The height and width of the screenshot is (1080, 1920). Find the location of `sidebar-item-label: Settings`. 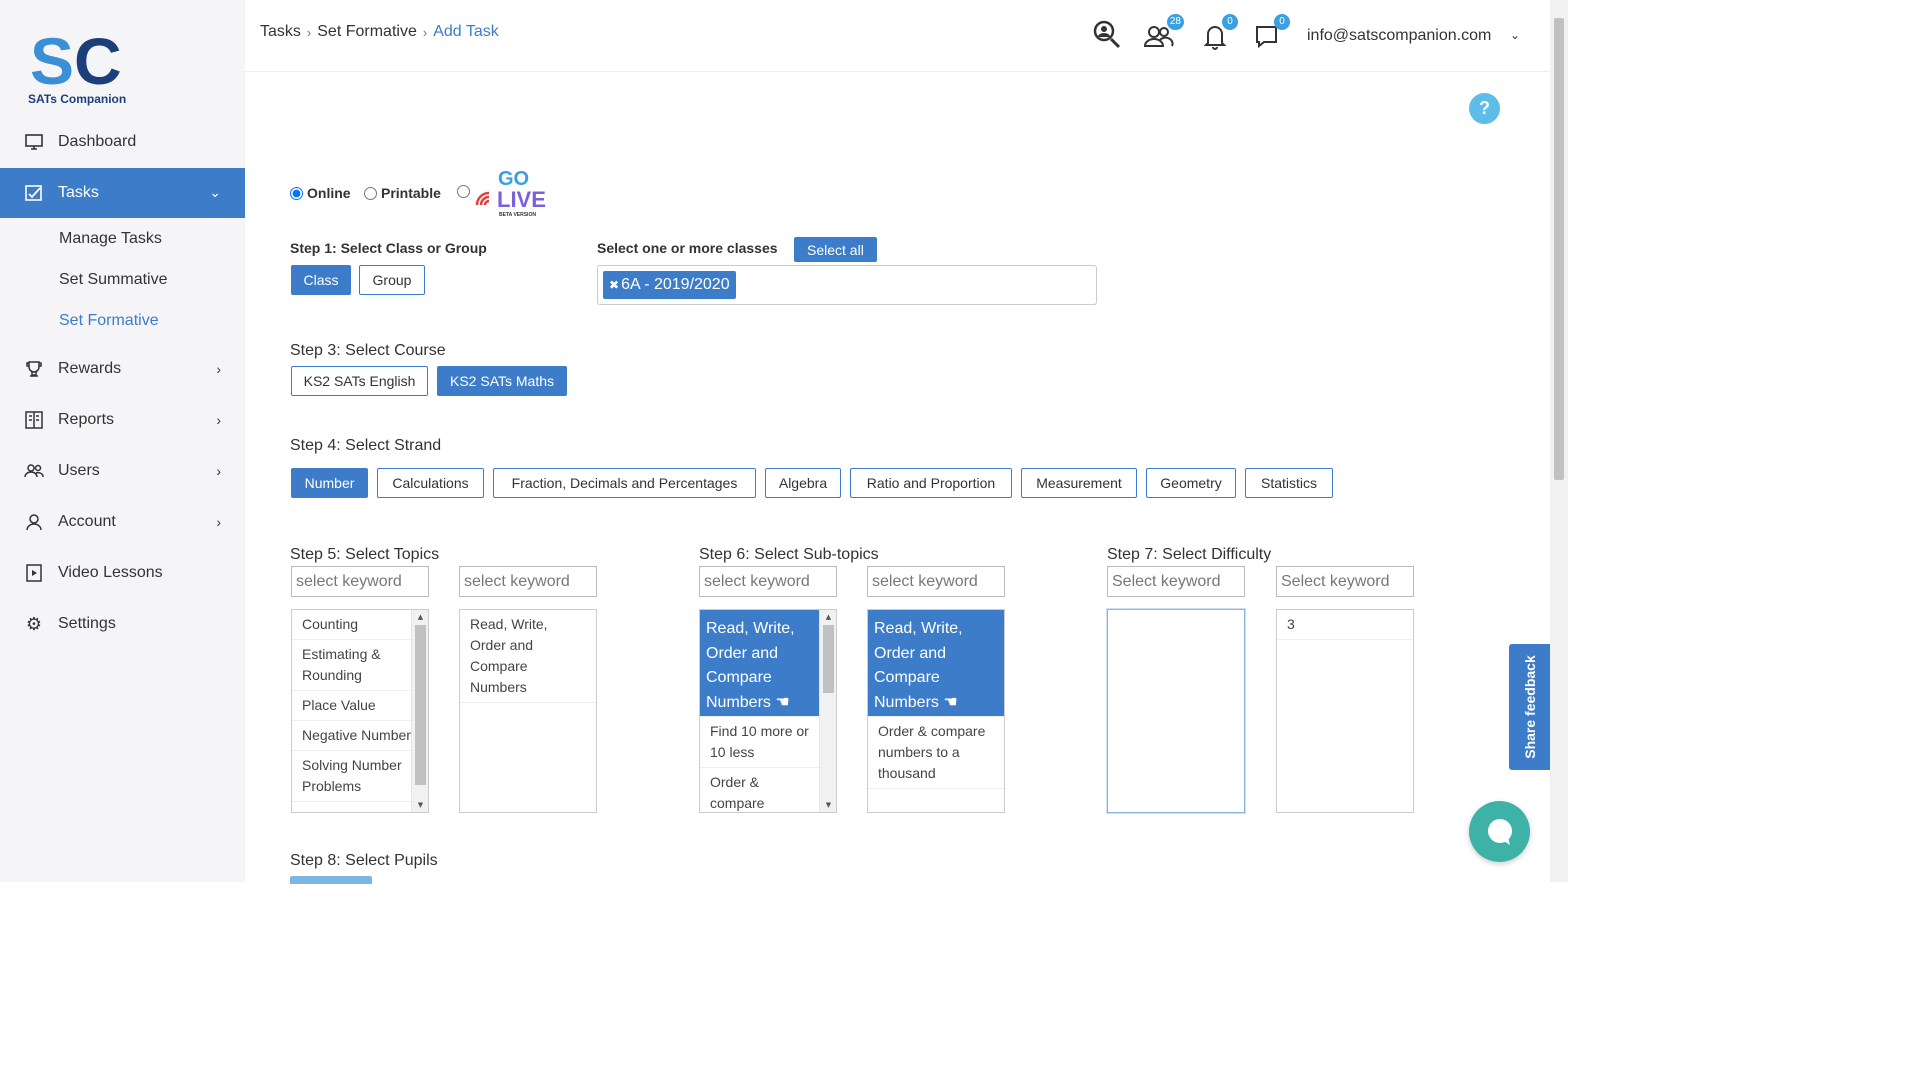

sidebar-item-label: Settings is located at coordinates (87, 623).